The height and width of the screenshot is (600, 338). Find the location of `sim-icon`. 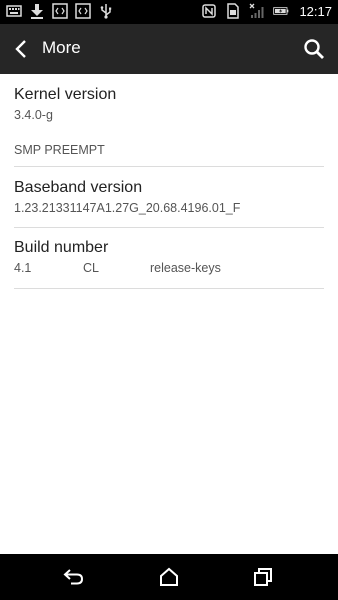

sim-icon is located at coordinates (233, 11).